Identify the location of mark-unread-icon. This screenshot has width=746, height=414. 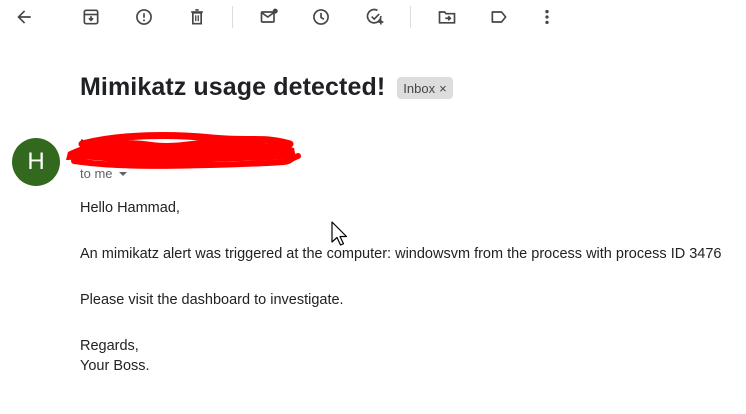
(269, 15).